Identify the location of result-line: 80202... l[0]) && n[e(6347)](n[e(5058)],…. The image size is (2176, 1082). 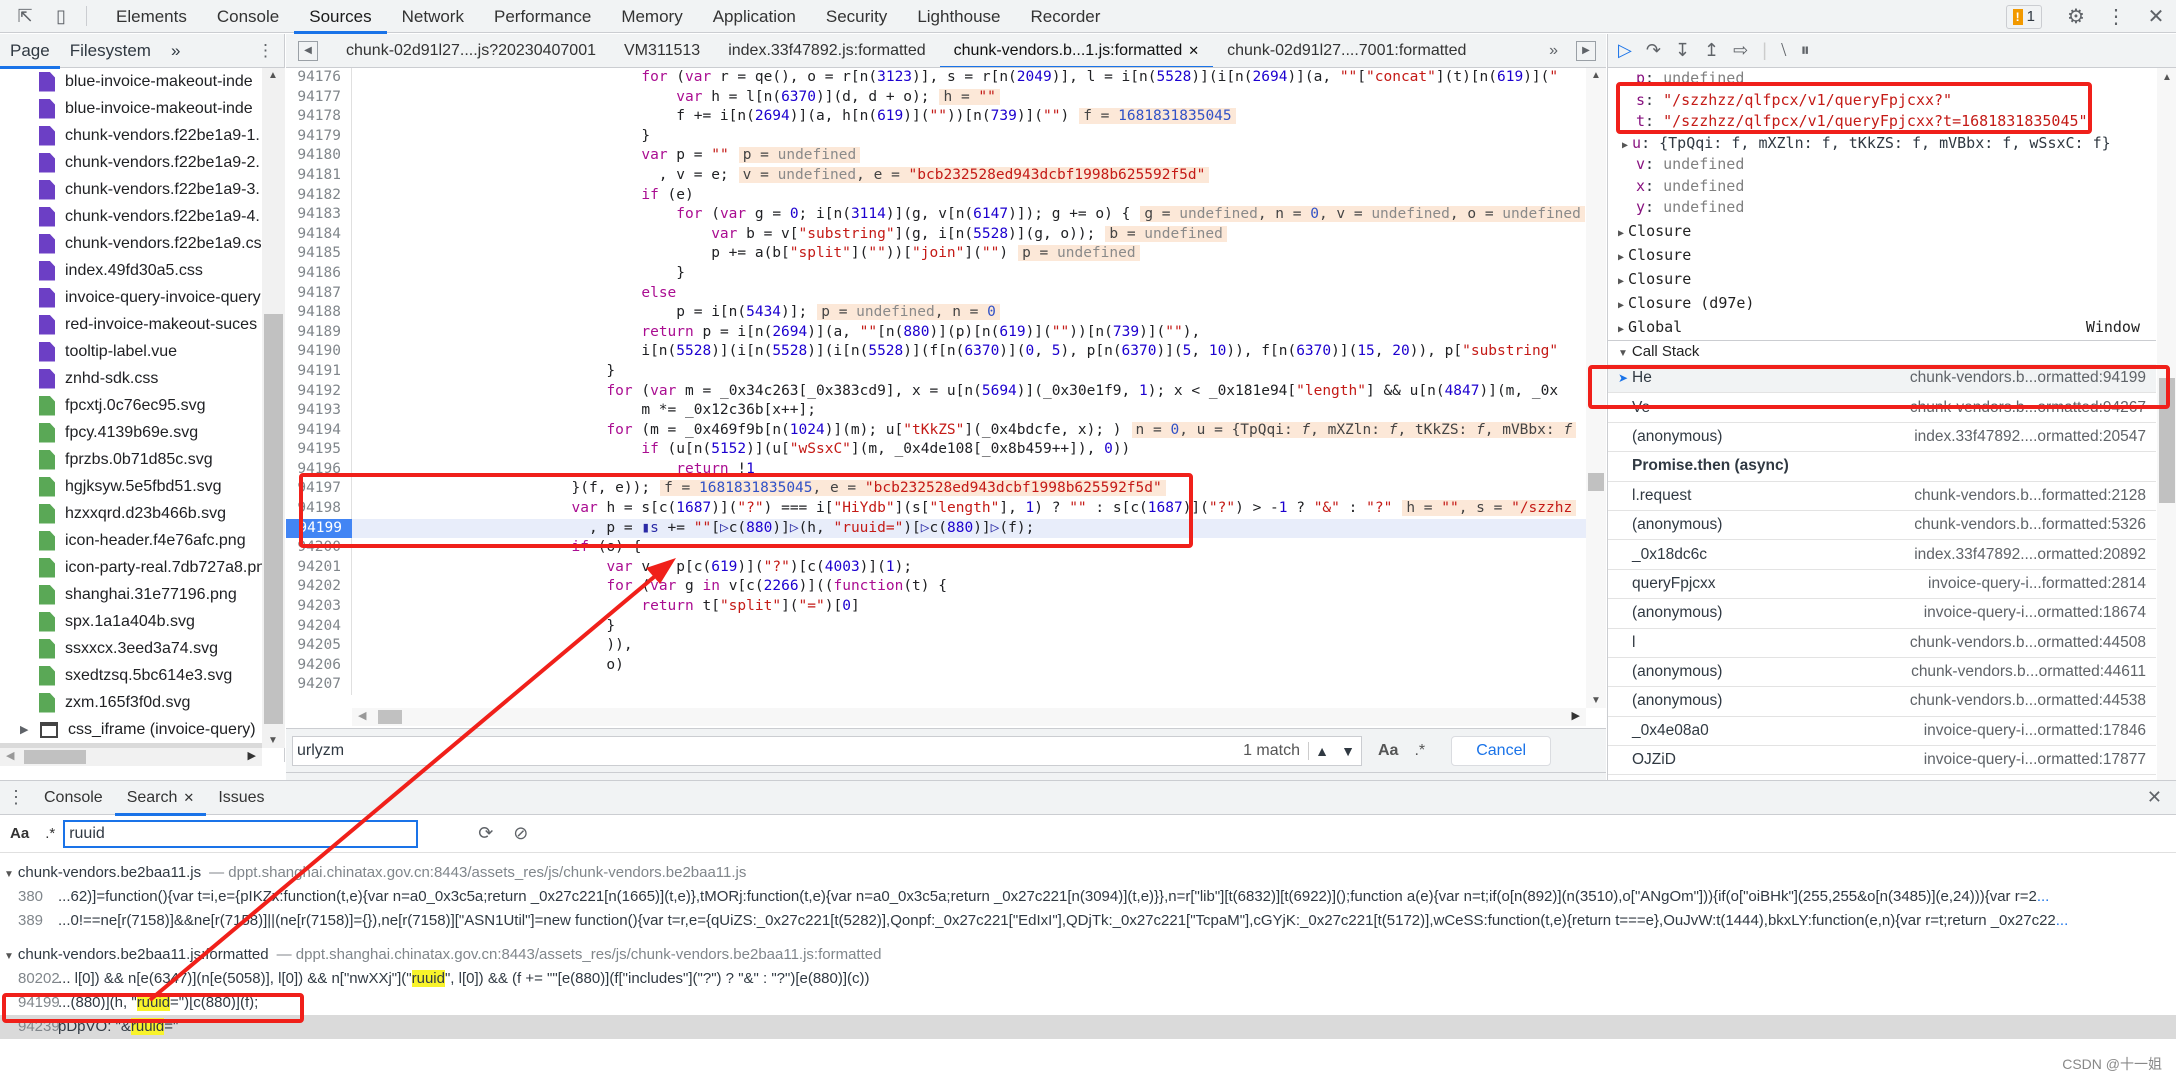
(1088, 979).